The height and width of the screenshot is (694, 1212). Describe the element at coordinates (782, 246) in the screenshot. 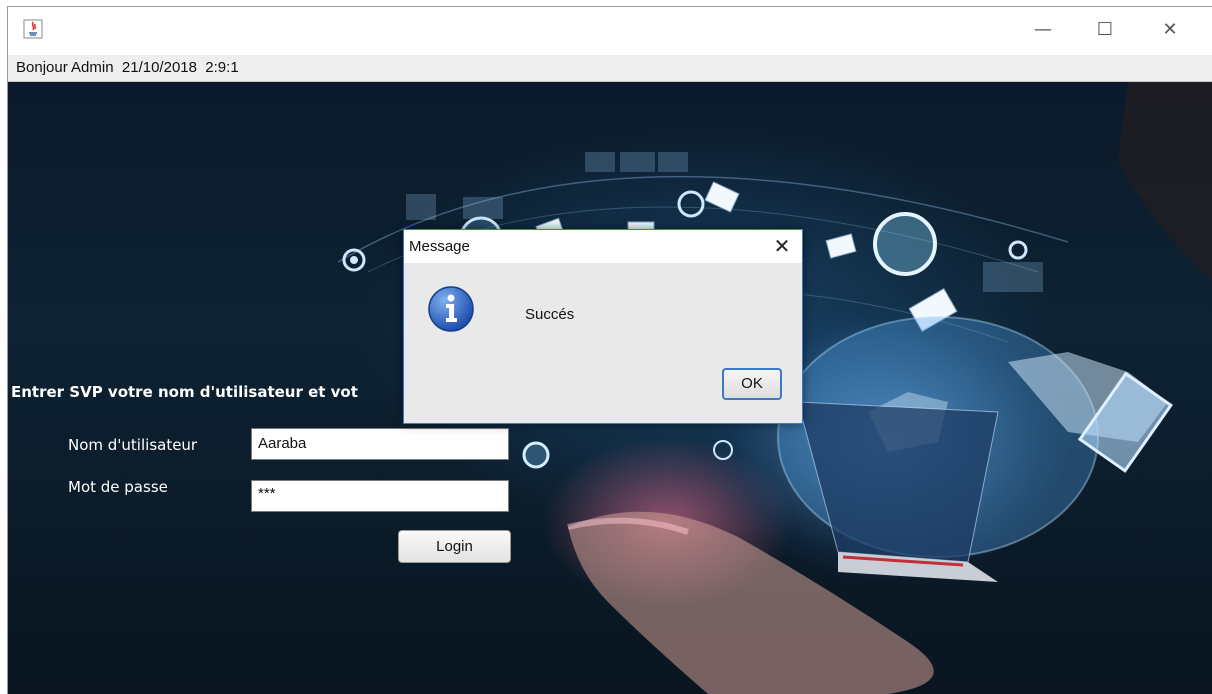

I see `dialog-close-button: ✕` at that location.